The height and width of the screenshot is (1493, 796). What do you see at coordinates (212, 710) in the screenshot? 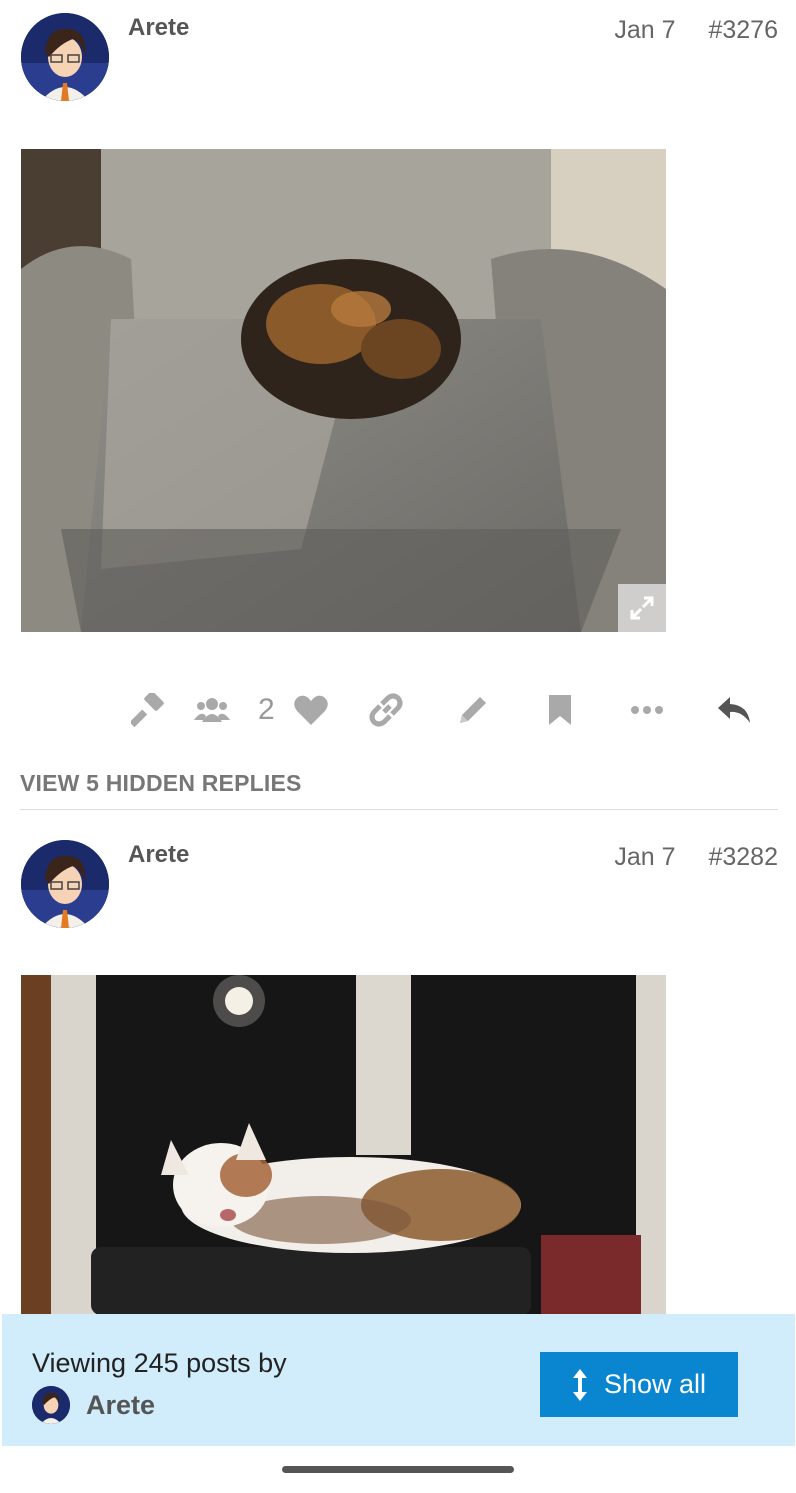
I see `group-icon` at bounding box center [212, 710].